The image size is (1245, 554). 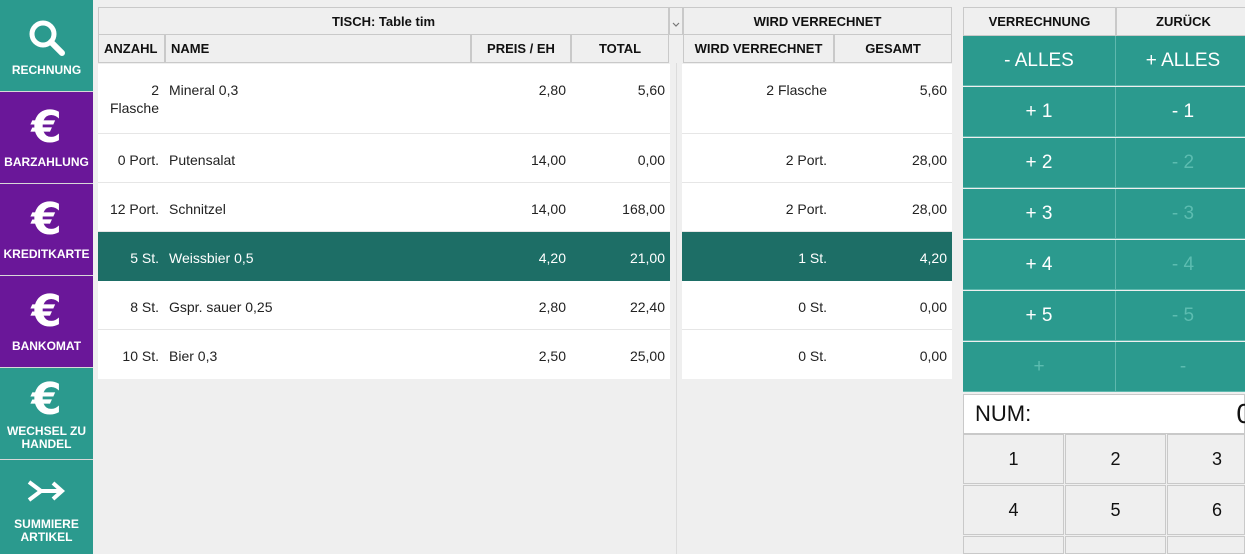 What do you see at coordinates (131, 49) in the screenshot?
I see `column-header-anzahl: ANZAHL` at bounding box center [131, 49].